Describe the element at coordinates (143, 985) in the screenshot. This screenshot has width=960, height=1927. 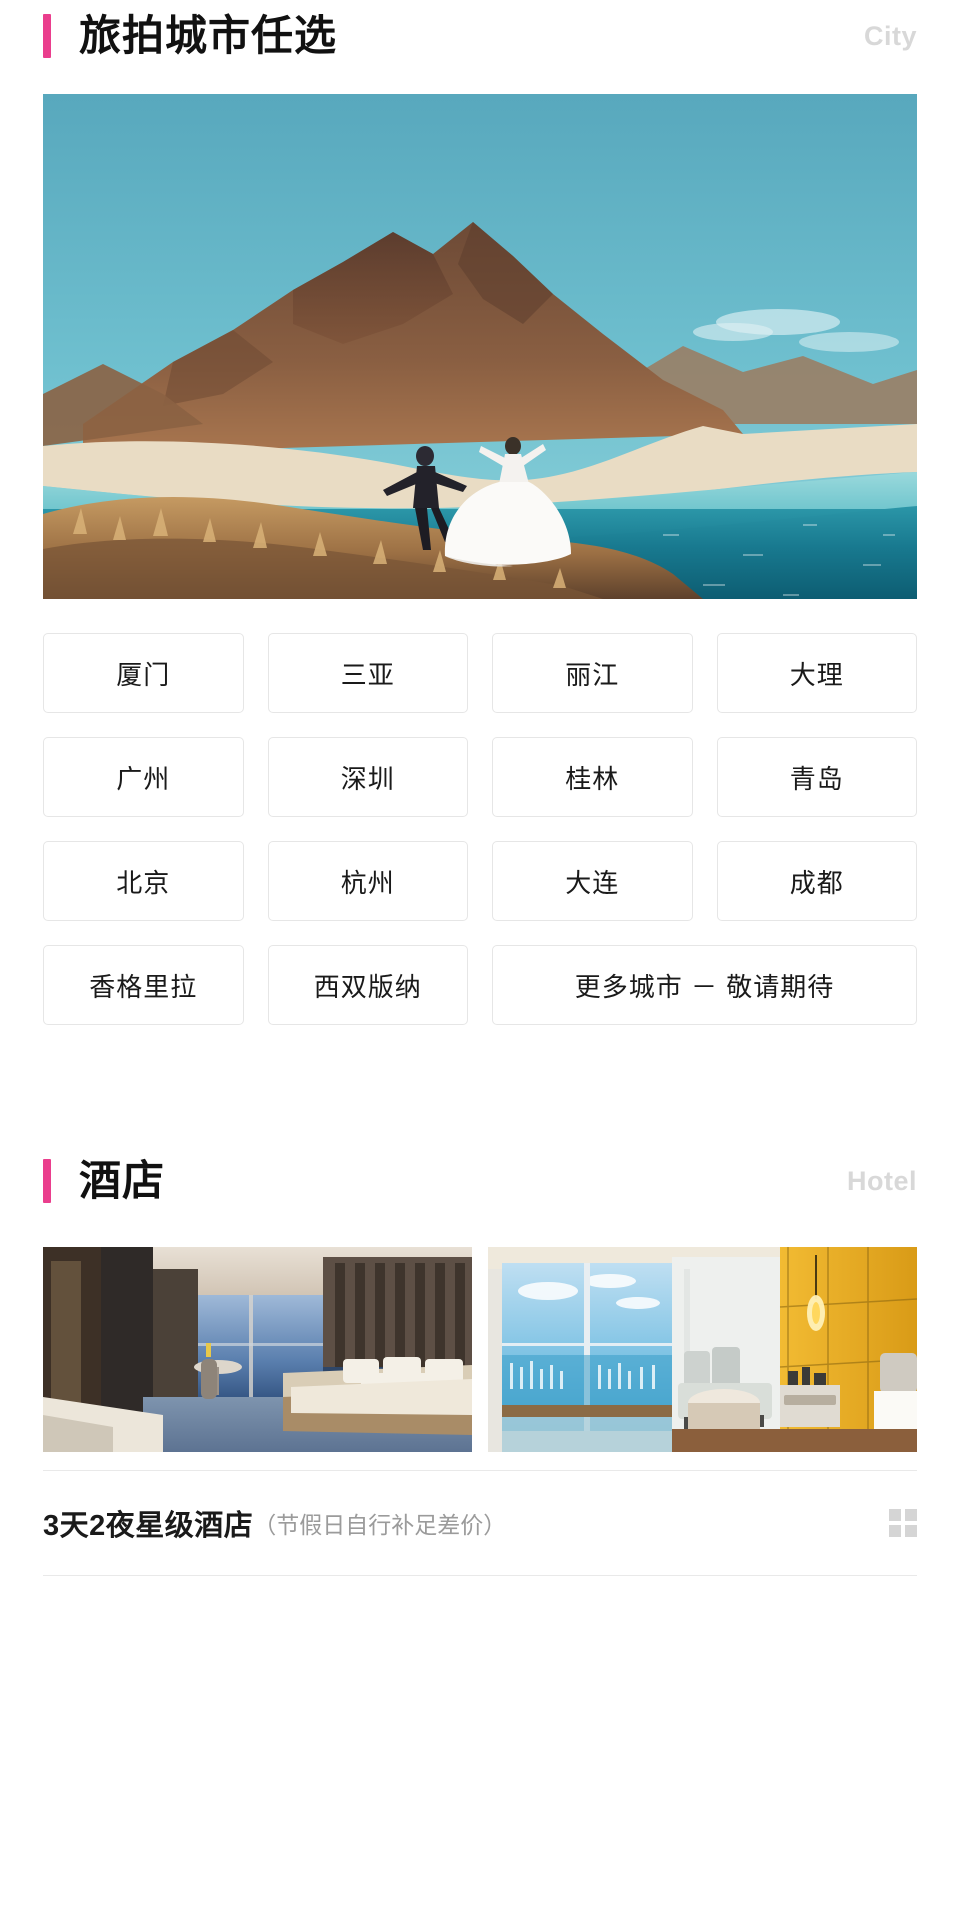
I see `city-button: 香格里拉` at that location.